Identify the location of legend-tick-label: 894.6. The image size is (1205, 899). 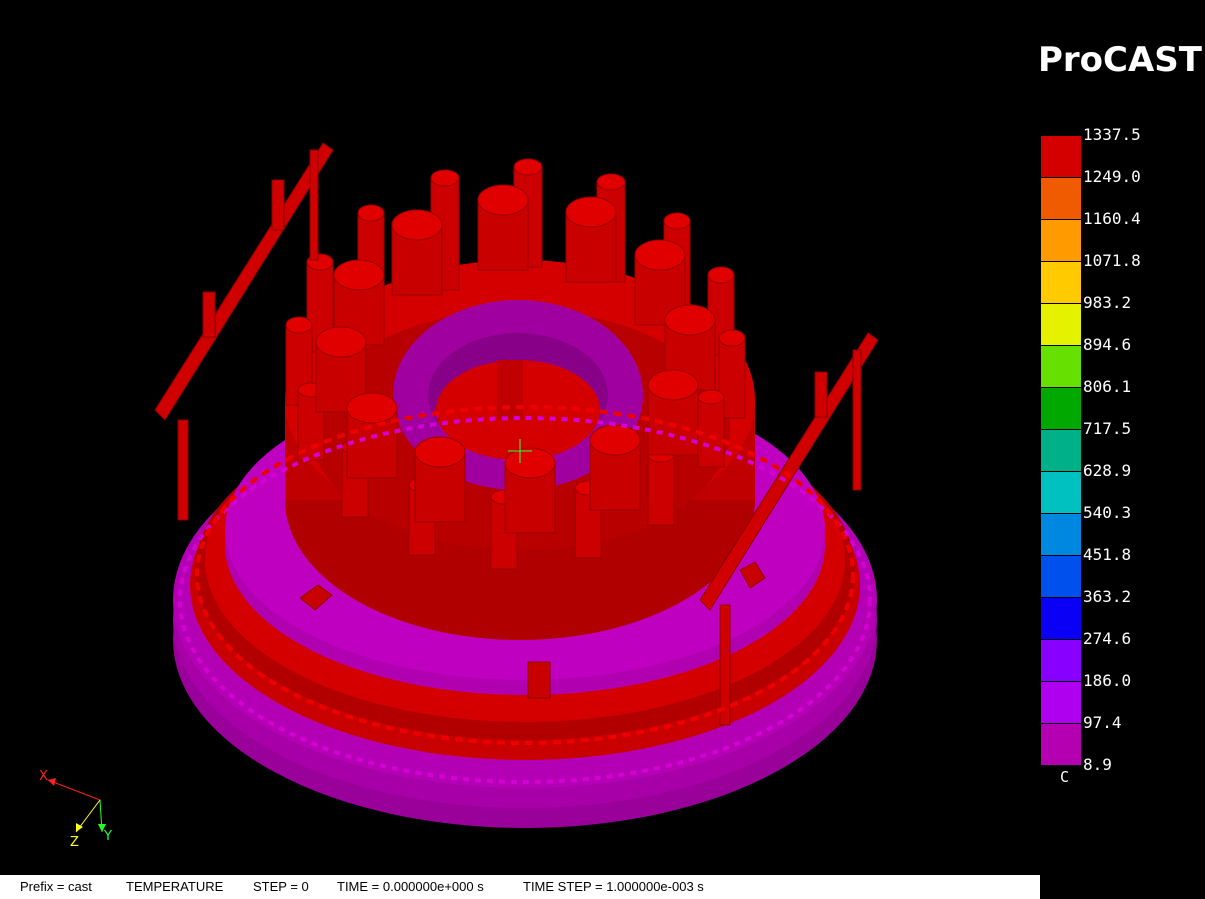
(1107, 344).